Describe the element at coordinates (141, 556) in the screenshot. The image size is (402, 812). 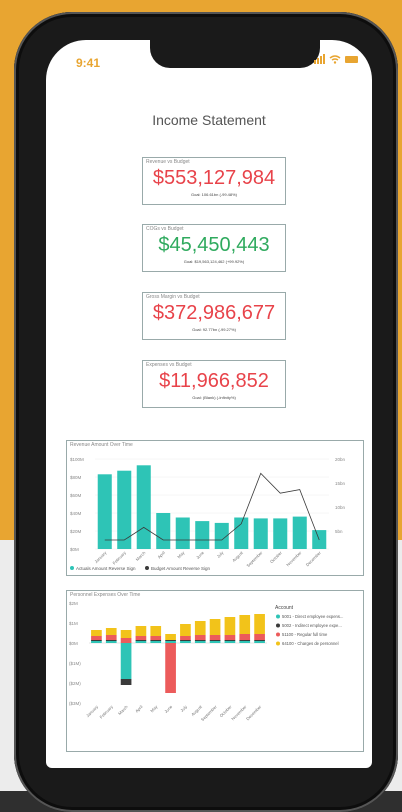
I see `x-tick-label: March` at that location.